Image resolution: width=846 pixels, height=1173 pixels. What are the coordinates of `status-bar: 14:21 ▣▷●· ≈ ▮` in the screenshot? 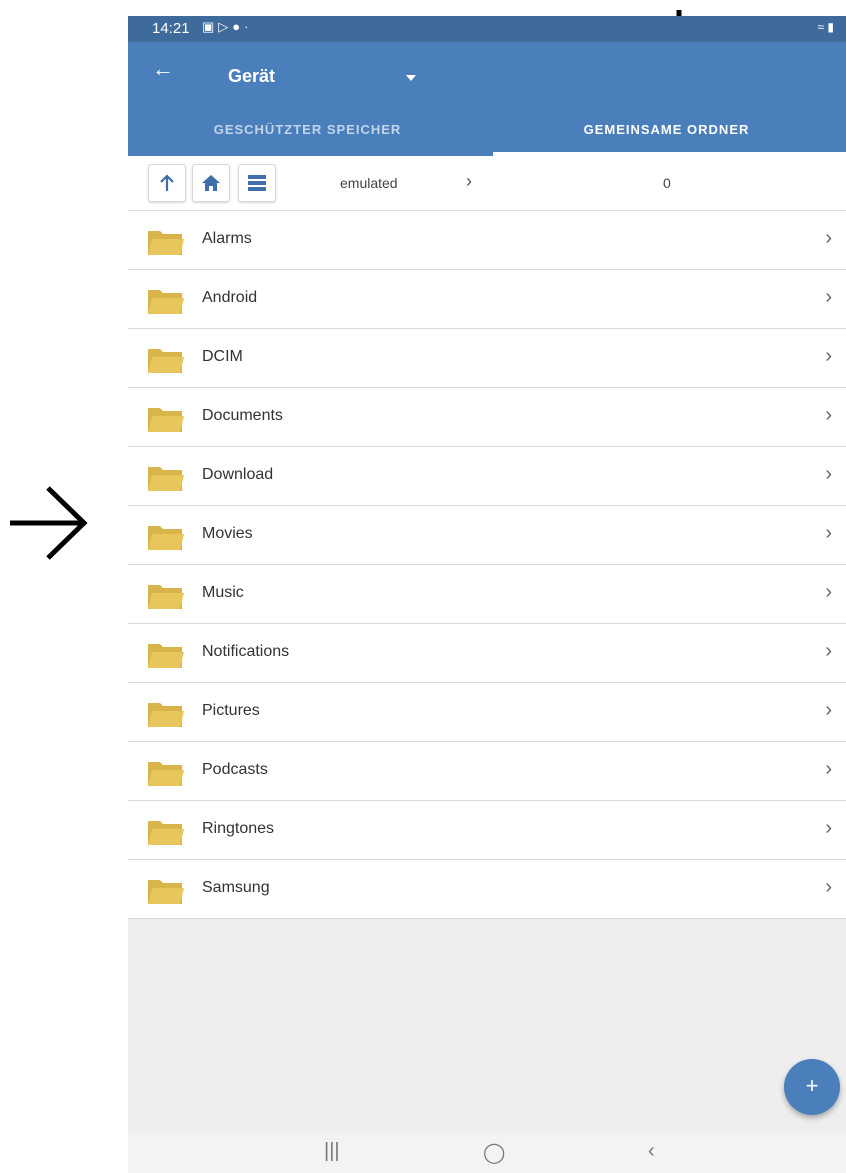 It's located at (487, 29).